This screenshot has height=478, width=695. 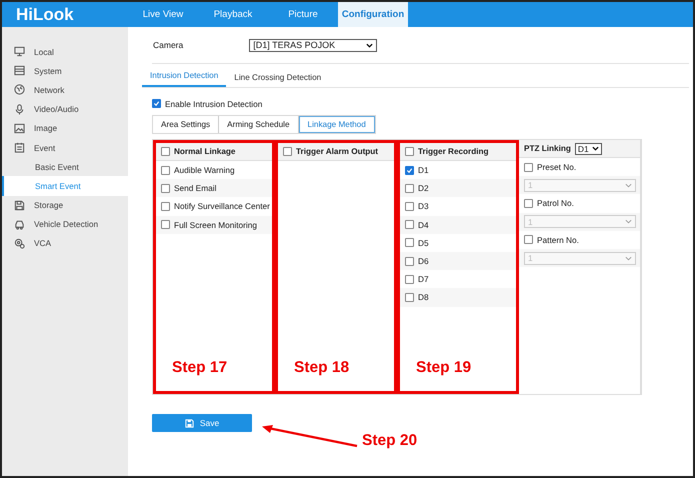 What do you see at coordinates (19, 224) in the screenshot?
I see `car-icon` at bounding box center [19, 224].